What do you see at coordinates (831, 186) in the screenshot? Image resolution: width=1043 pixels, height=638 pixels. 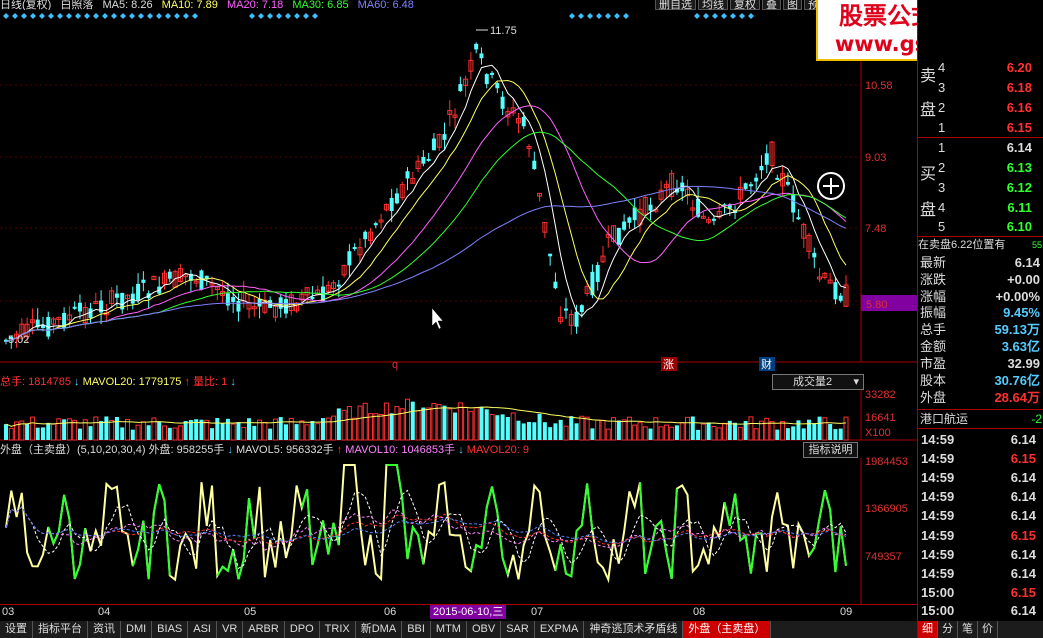 I see `zoom-plus-icon` at bounding box center [831, 186].